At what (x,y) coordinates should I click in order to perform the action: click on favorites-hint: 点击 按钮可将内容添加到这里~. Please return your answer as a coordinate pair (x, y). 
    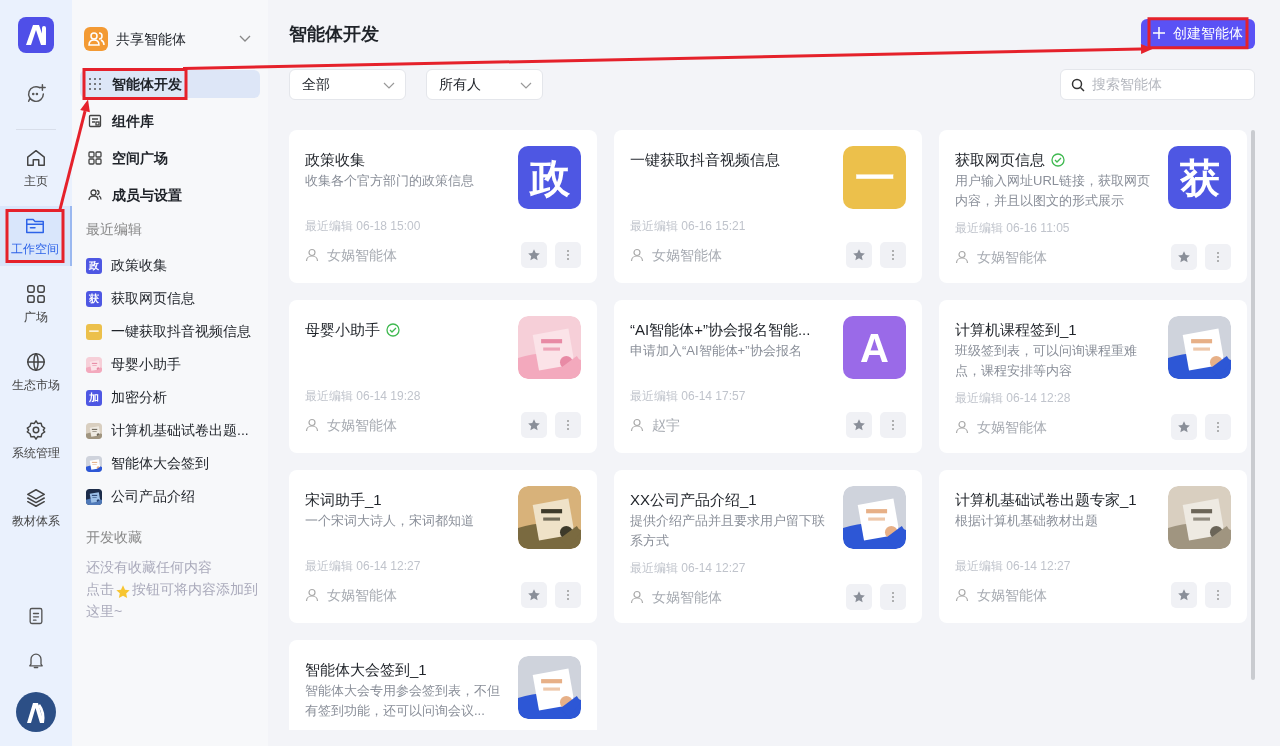
    Looking at the image, I should click on (172, 601).